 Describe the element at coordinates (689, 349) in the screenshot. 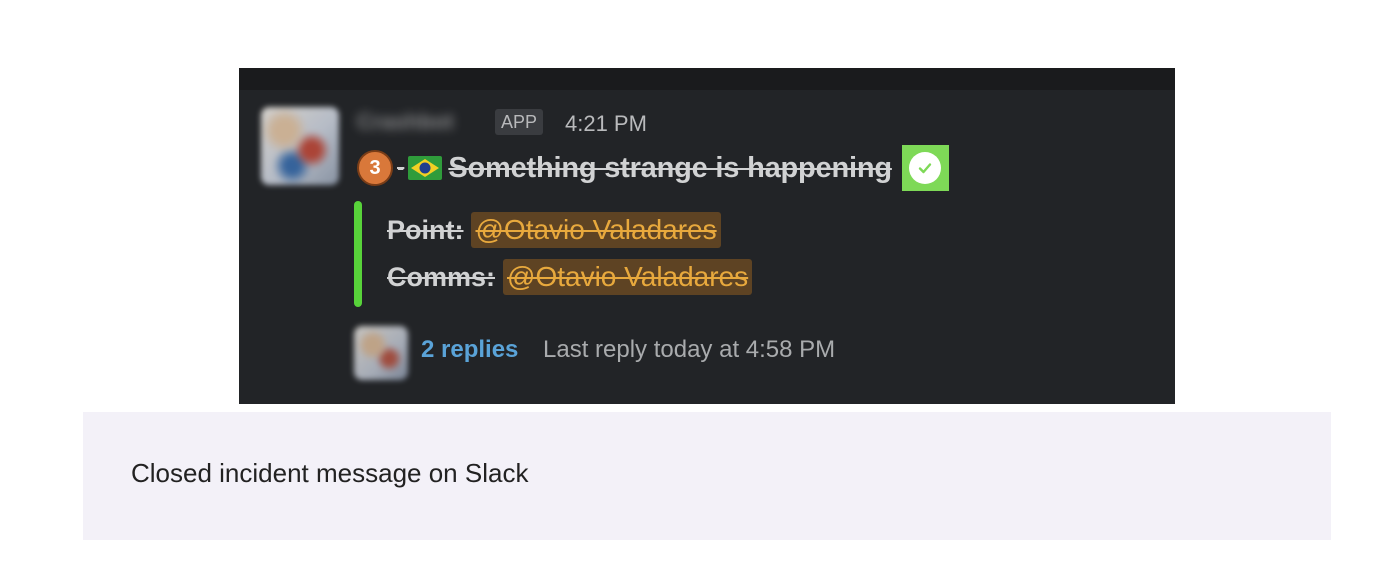

I see `last-reply-text: Last reply today at 4:58 PM` at that location.